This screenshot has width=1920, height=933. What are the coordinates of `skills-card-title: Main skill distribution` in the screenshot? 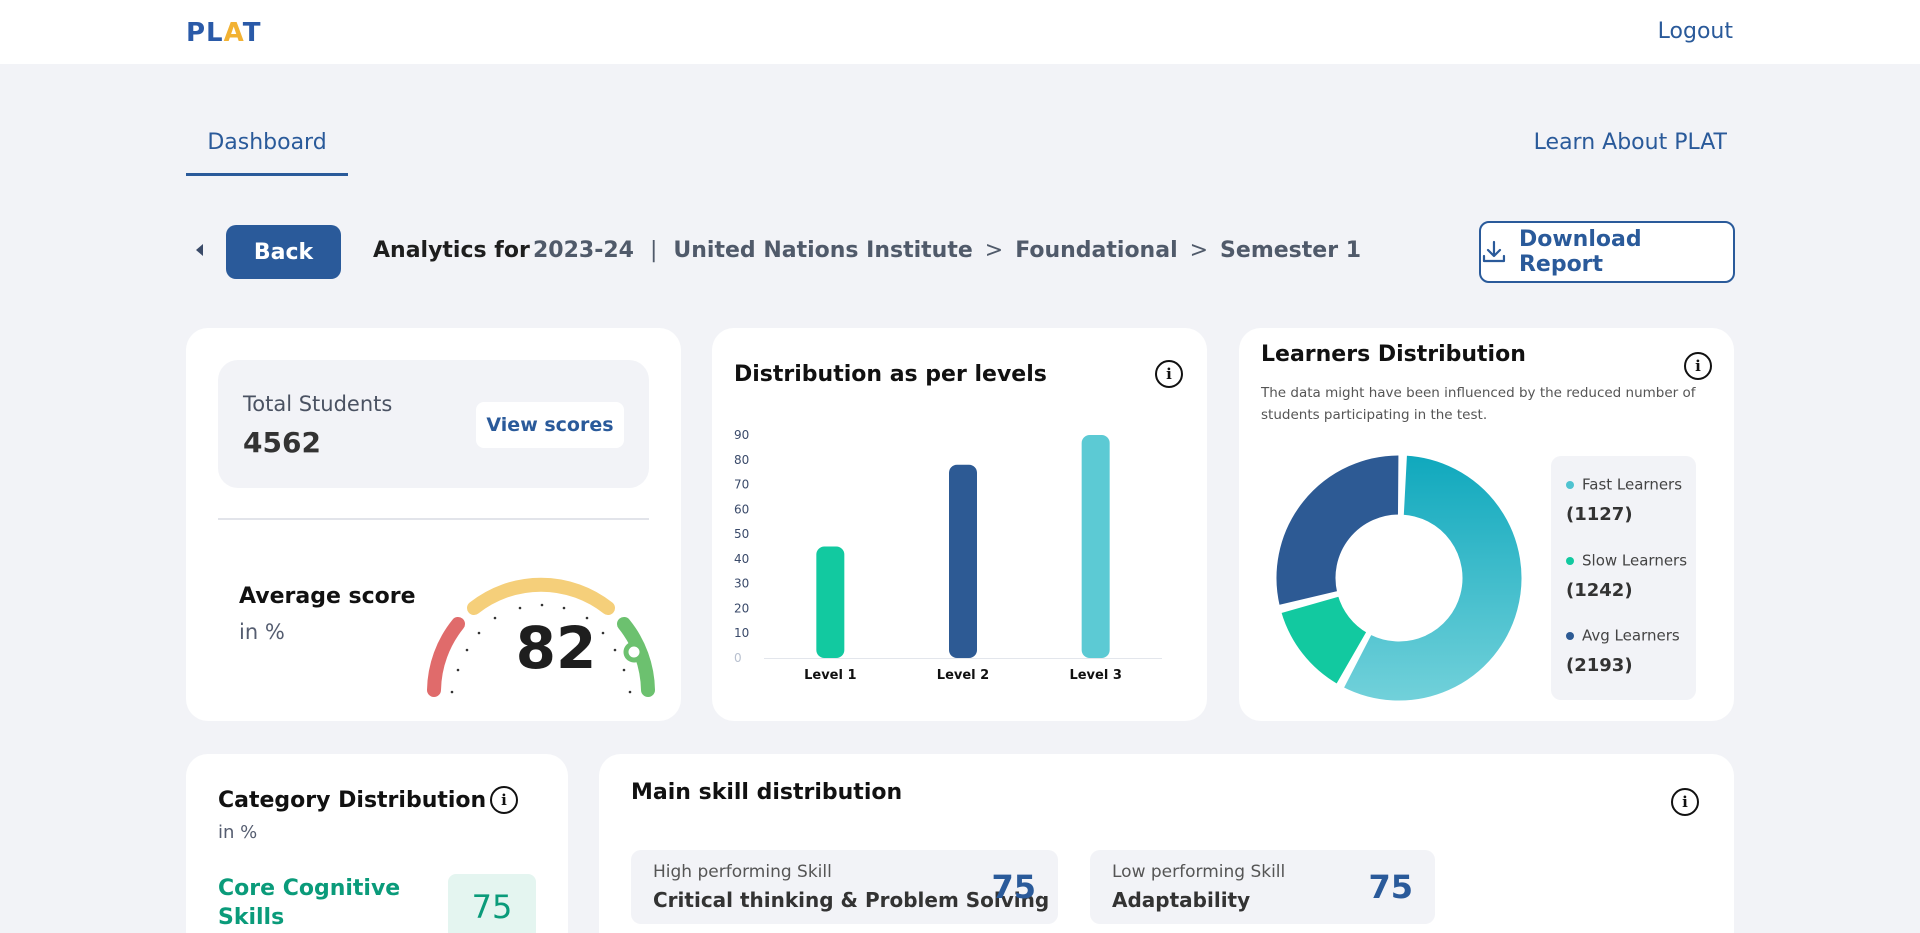 It's located at (767, 792).